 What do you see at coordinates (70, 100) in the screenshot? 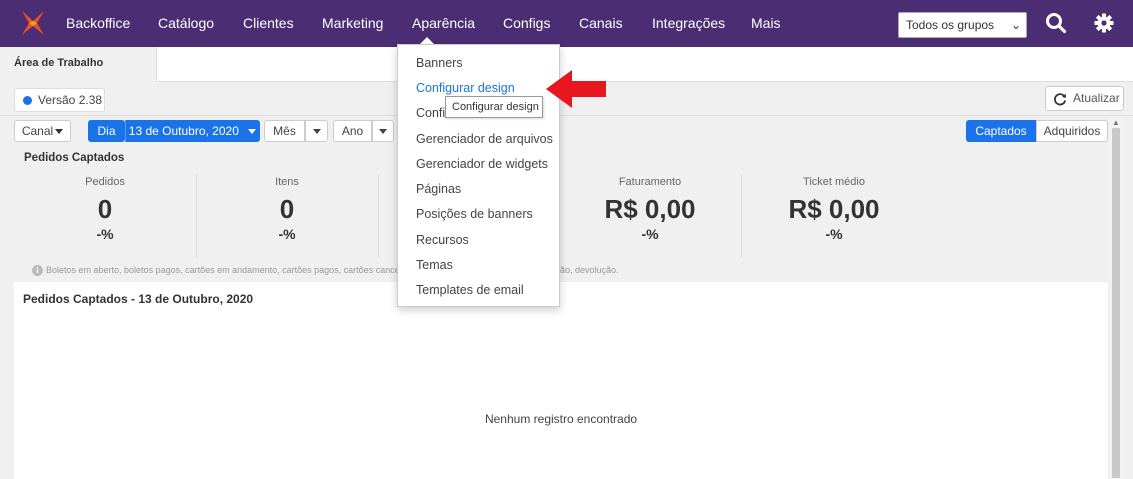
I see `version-label: Versão 2.38` at bounding box center [70, 100].